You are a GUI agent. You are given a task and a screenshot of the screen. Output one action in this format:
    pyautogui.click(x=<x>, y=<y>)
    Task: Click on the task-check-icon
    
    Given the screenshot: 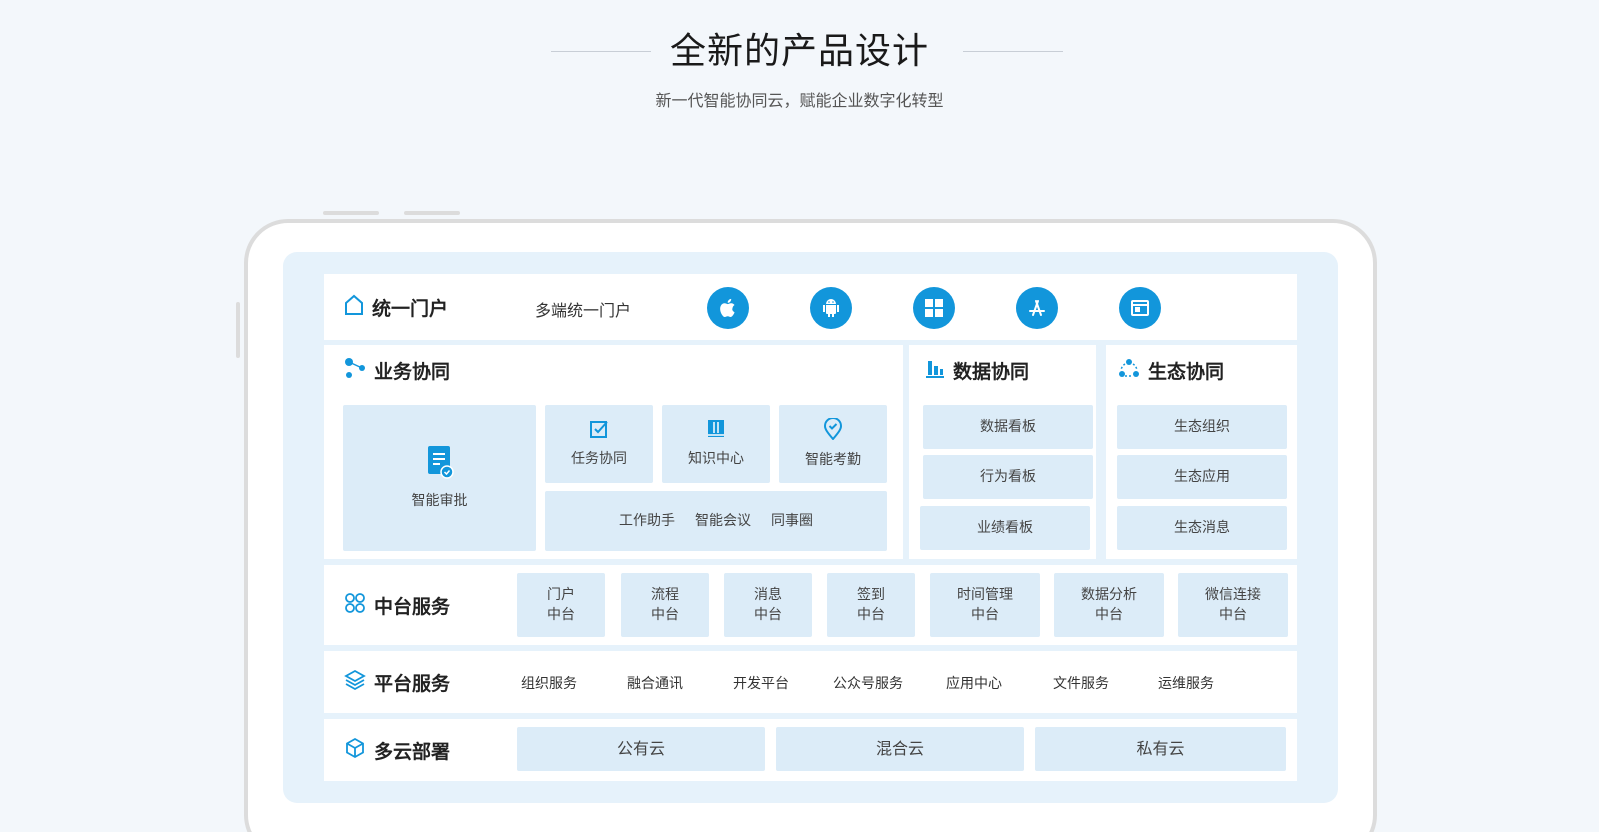 What is the action you would take?
    pyautogui.click(x=599, y=432)
    